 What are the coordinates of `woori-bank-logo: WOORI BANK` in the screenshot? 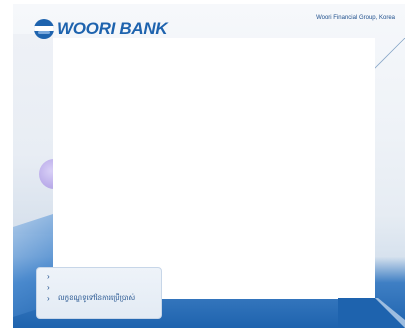 It's located at (101, 29).